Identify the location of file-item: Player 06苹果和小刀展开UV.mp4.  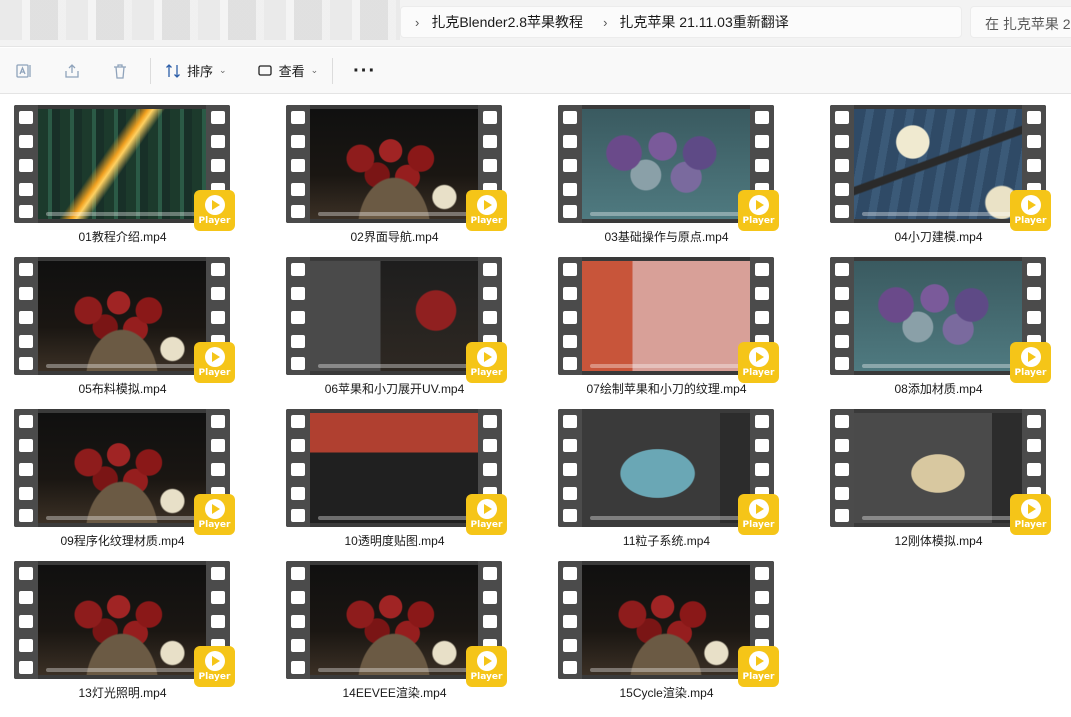
(408, 323).